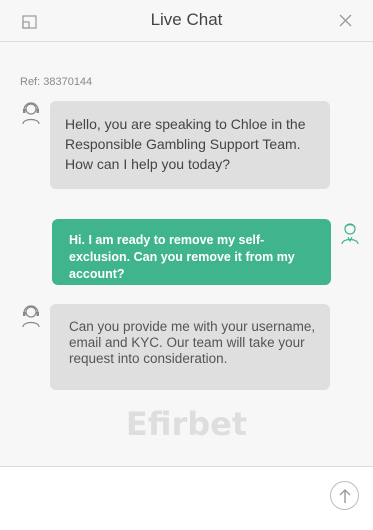 This screenshot has width=373, height=530. I want to click on chat-title: Live Chat, so click(186, 19).